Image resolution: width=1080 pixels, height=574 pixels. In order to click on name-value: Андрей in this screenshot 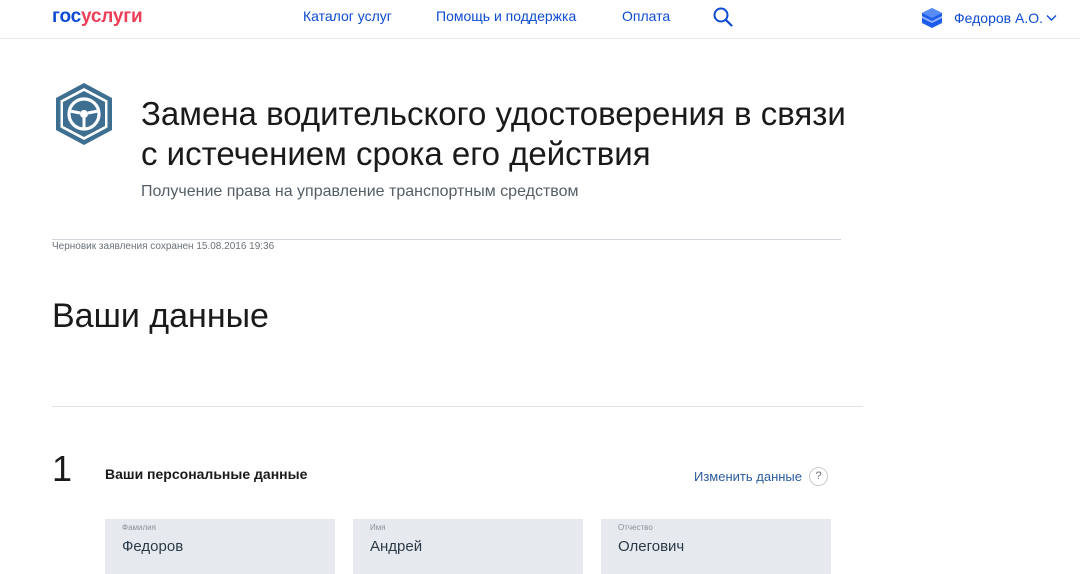, I will do `click(396, 546)`.